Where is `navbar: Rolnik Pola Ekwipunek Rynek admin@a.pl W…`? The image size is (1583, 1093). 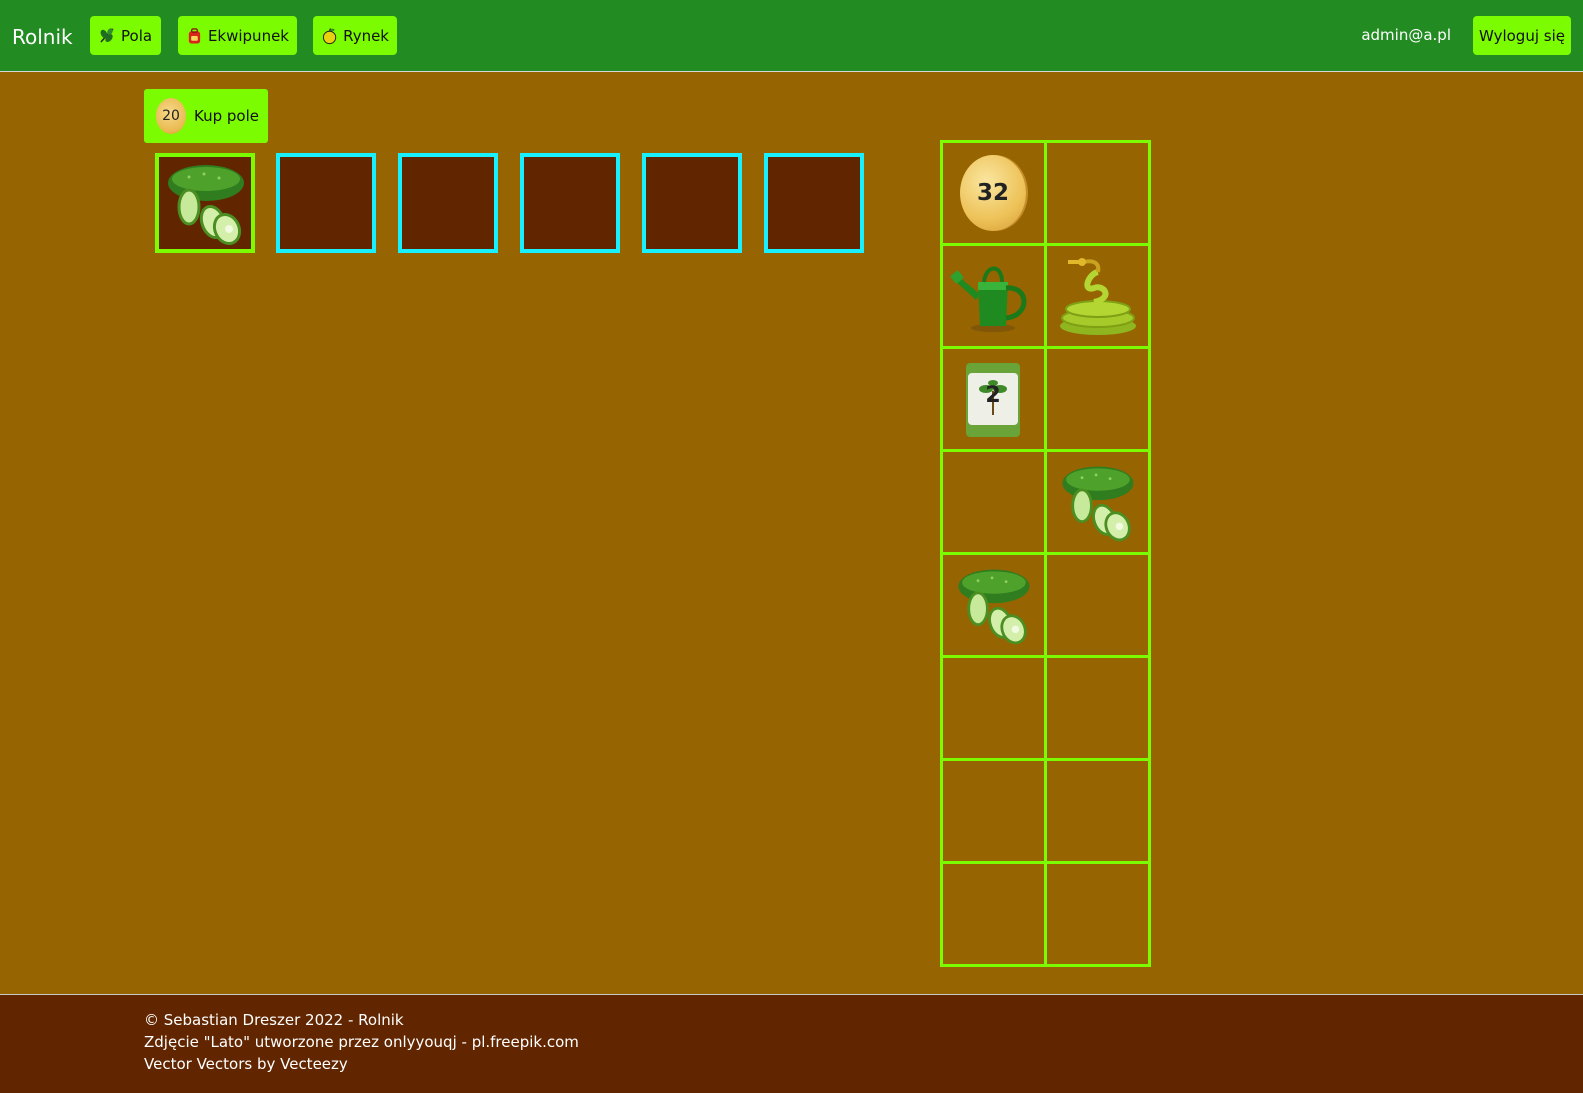
navbar: Rolnik Pola Ekwipunek Rynek admin@a.pl W… is located at coordinates (791, 36).